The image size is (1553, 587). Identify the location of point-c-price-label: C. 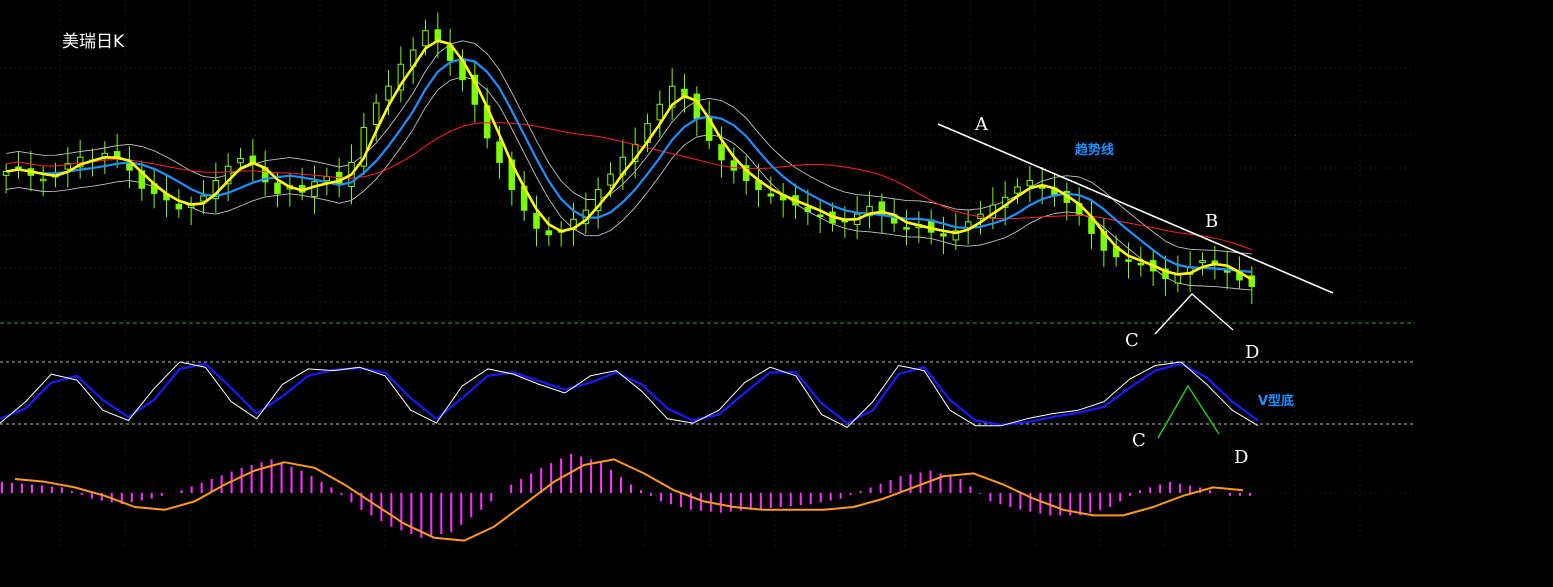
(1132, 340).